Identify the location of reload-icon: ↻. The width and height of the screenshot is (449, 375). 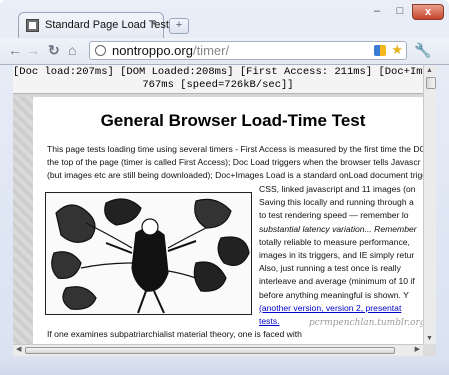
(54, 50).